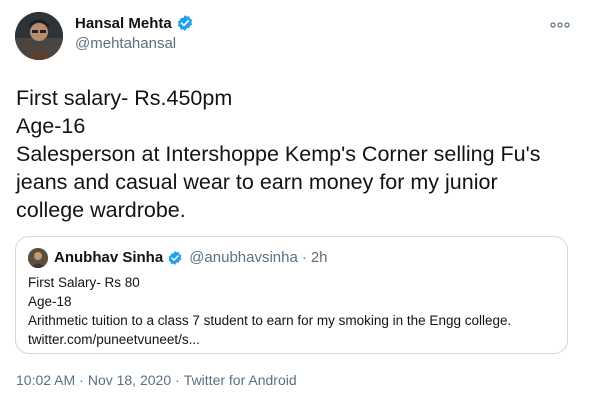  What do you see at coordinates (38, 258) in the screenshot?
I see `quoted-avatar` at bounding box center [38, 258].